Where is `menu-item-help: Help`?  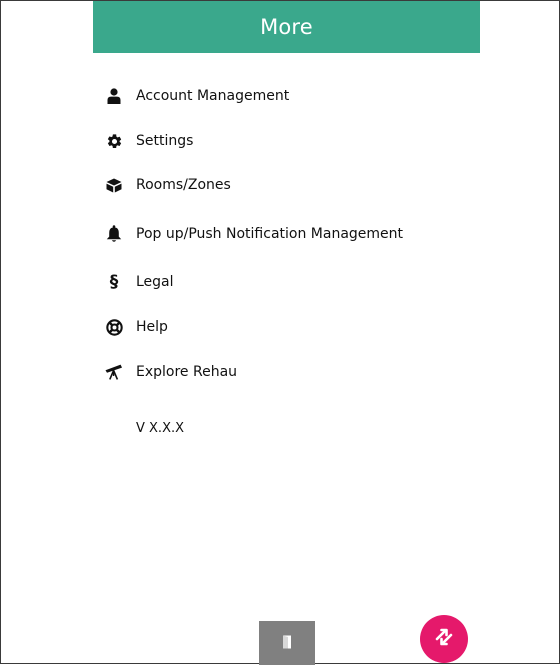 menu-item-help: Help is located at coordinates (136, 327).